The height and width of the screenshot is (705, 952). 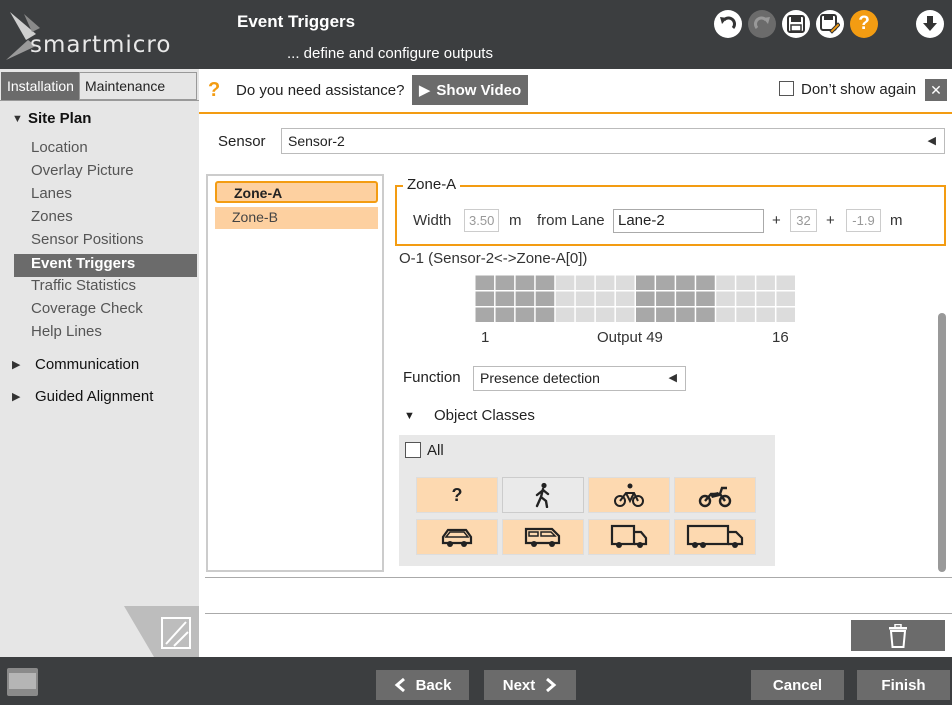 I want to click on class-pedestrian-button, so click(x=543, y=495).